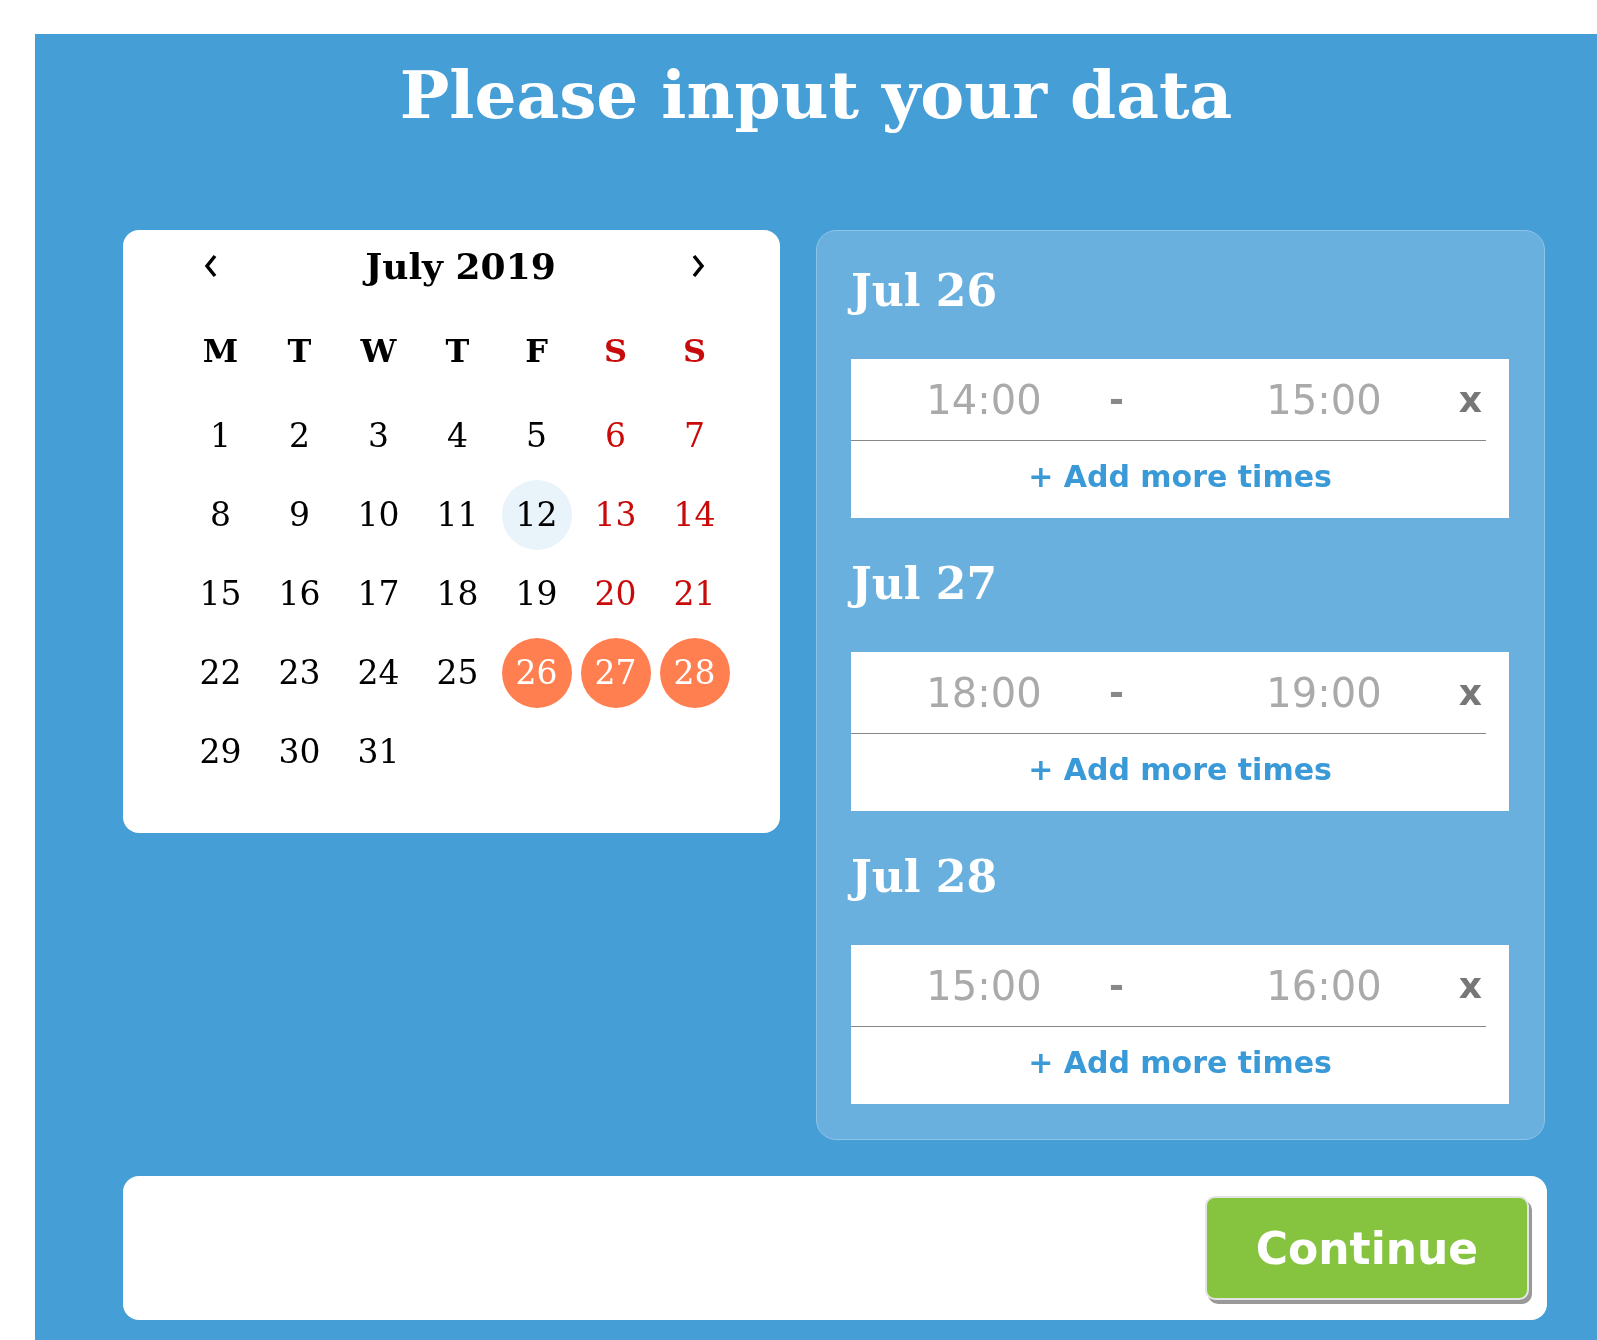 The height and width of the screenshot is (1340, 1597). I want to click on calendar-day: 25, so click(457, 672).